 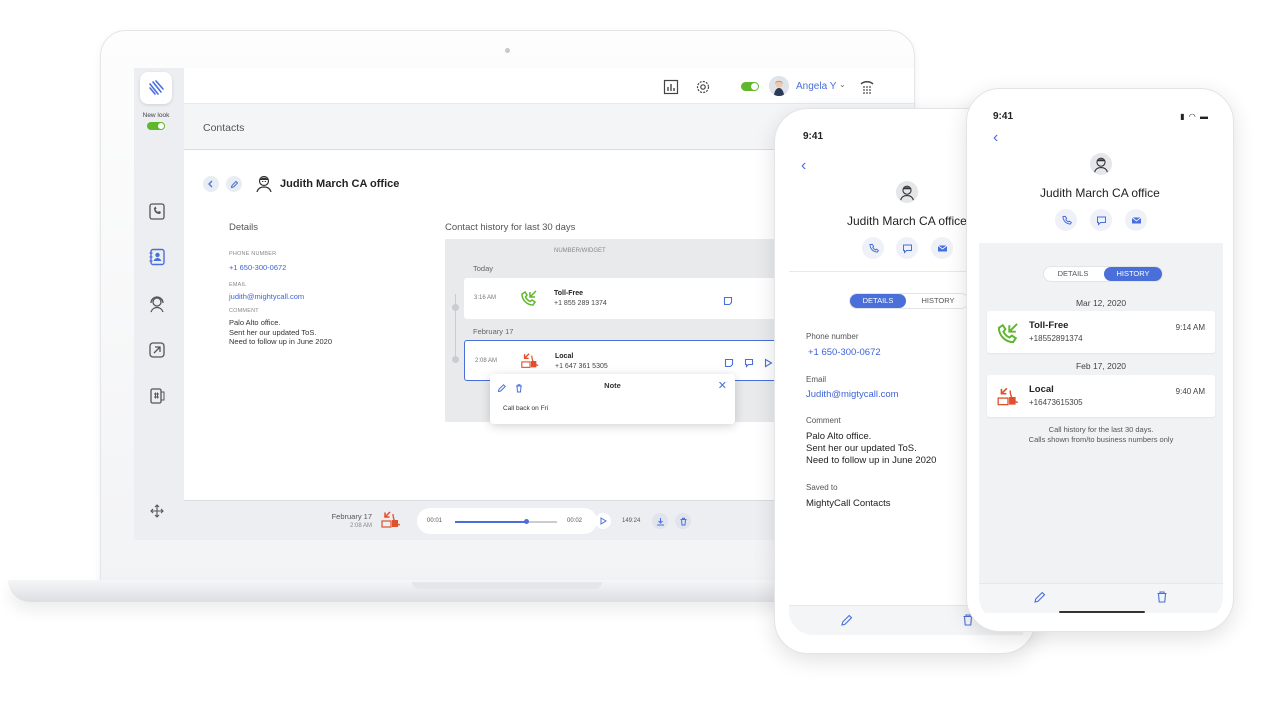 What do you see at coordinates (703, 87) in the screenshot?
I see `gear-icon` at bounding box center [703, 87].